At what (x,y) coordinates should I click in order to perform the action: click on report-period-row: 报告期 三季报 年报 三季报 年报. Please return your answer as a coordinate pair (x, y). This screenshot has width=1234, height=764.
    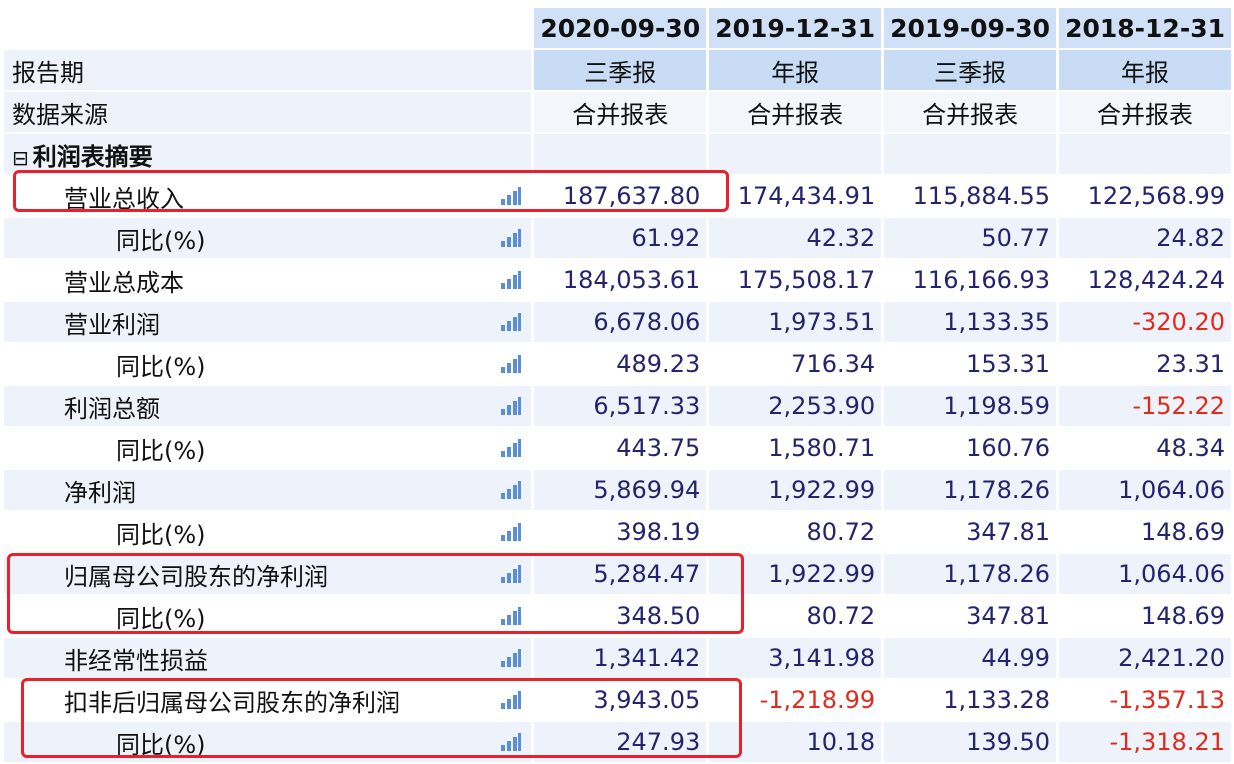
    Looking at the image, I should click on (617, 70).